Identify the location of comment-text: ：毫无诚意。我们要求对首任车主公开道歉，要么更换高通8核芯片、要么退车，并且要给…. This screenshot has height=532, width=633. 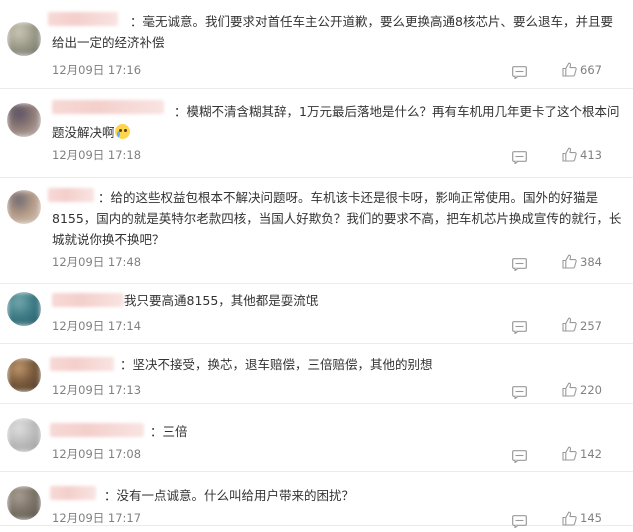
(337, 32).